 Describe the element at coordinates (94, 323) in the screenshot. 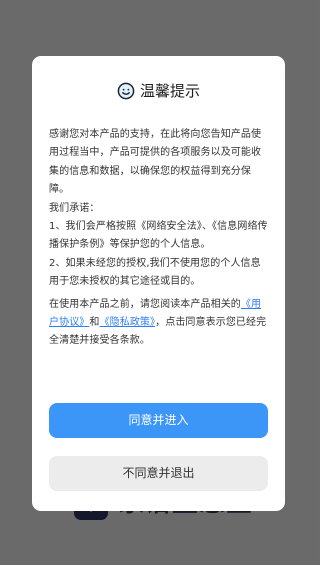

I see `and-text: 和` at that location.